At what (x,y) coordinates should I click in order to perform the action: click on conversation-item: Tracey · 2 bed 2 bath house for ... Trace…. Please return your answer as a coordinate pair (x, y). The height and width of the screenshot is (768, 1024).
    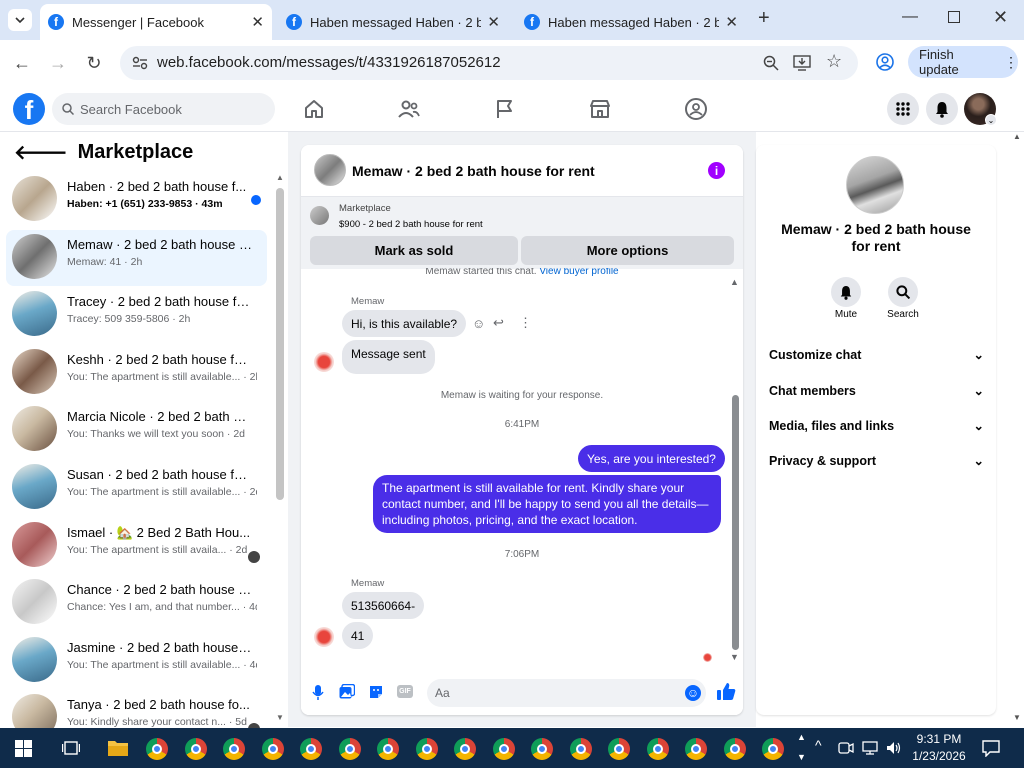
    Looking at the image, I should click on (136, 315).